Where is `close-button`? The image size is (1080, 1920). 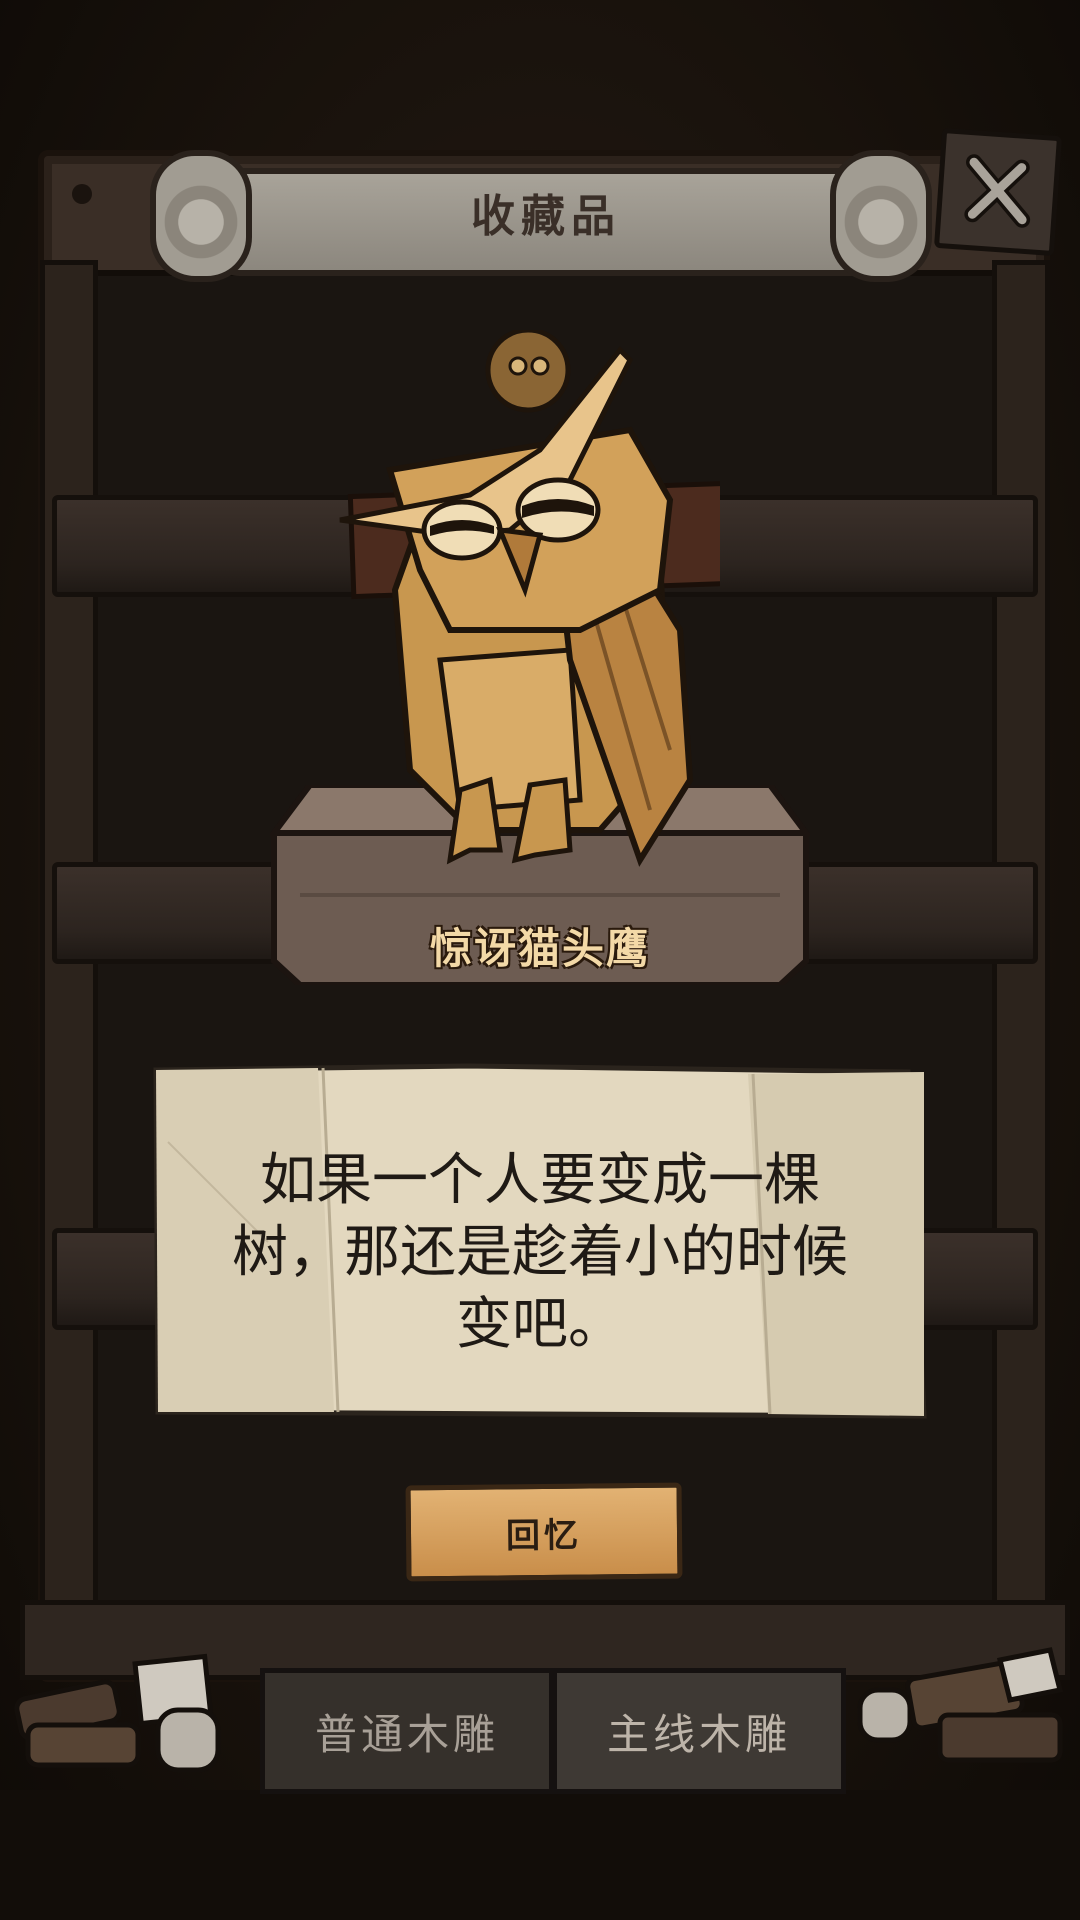 close-button is located at coordinates (998, 192).